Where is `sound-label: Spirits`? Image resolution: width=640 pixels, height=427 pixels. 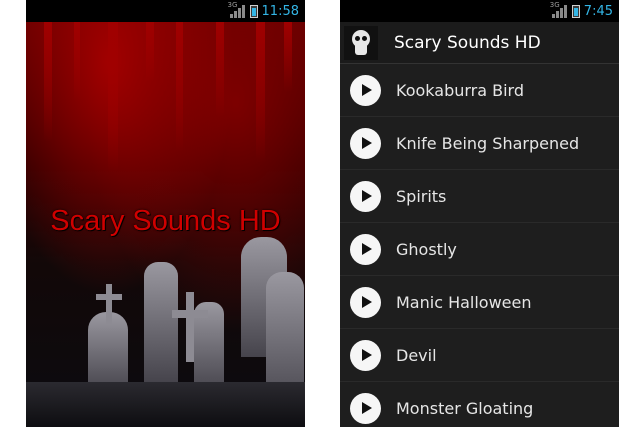 sound-label: Spirits is located at coordinates (421, 196).